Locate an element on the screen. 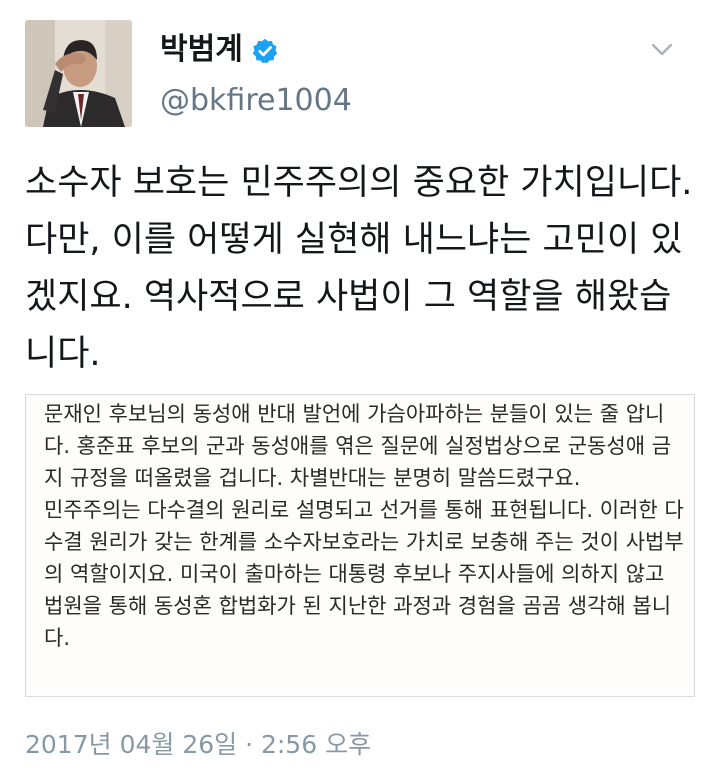 This screenshot has height=774, width=720. tweet-timestamp: 2017년 04월 26일 · 2:56 오후 is located at coordinates (198, 745).